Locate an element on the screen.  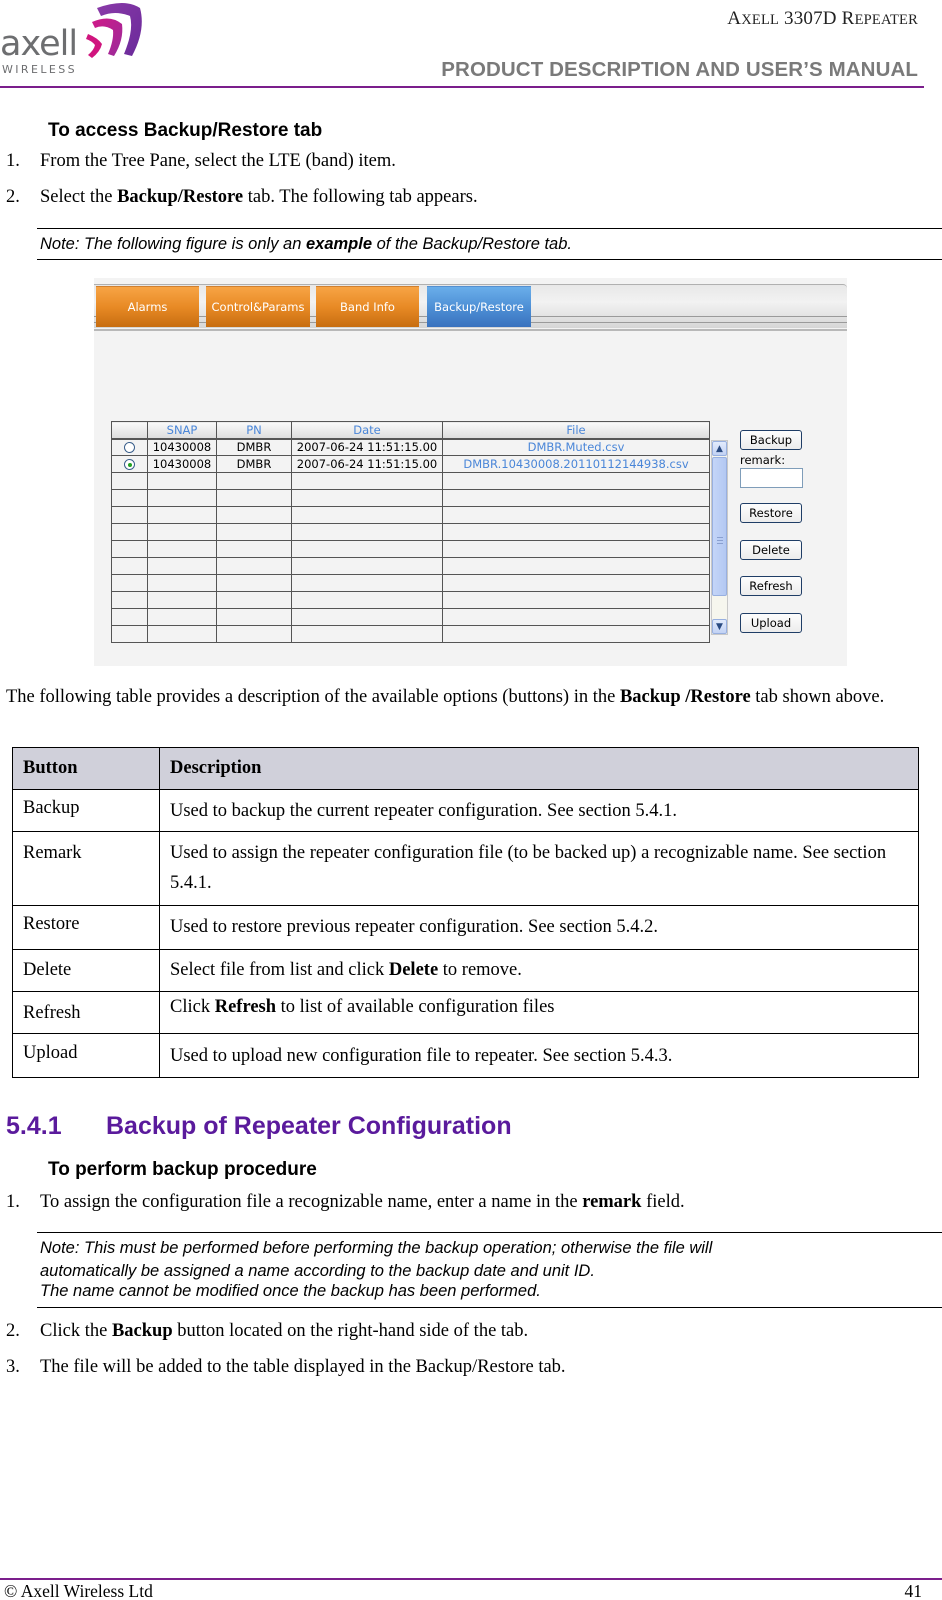
table-header-row: SNAP PN Date File is located at coordinates (410, 430).